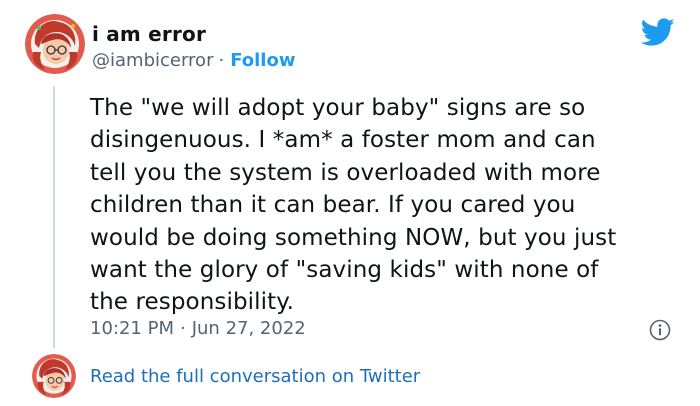  What do you see at coordinates (248, 328) in the screenshot?
I see `tweet-date: Jun 27, 2022` at bounding box center [248, 328].